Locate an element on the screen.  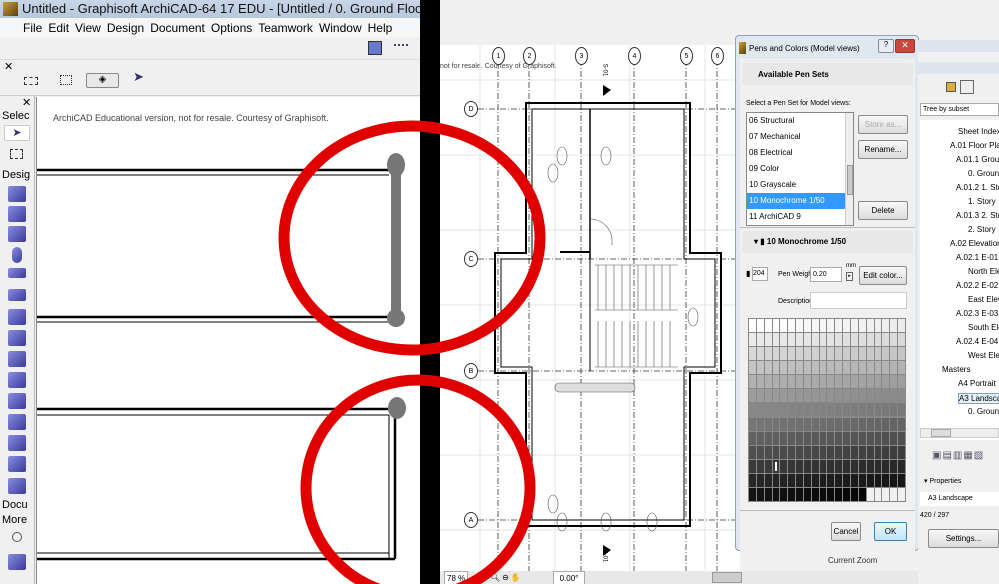
magic-wand-button: ◈ is located at coordinates (102, 80).